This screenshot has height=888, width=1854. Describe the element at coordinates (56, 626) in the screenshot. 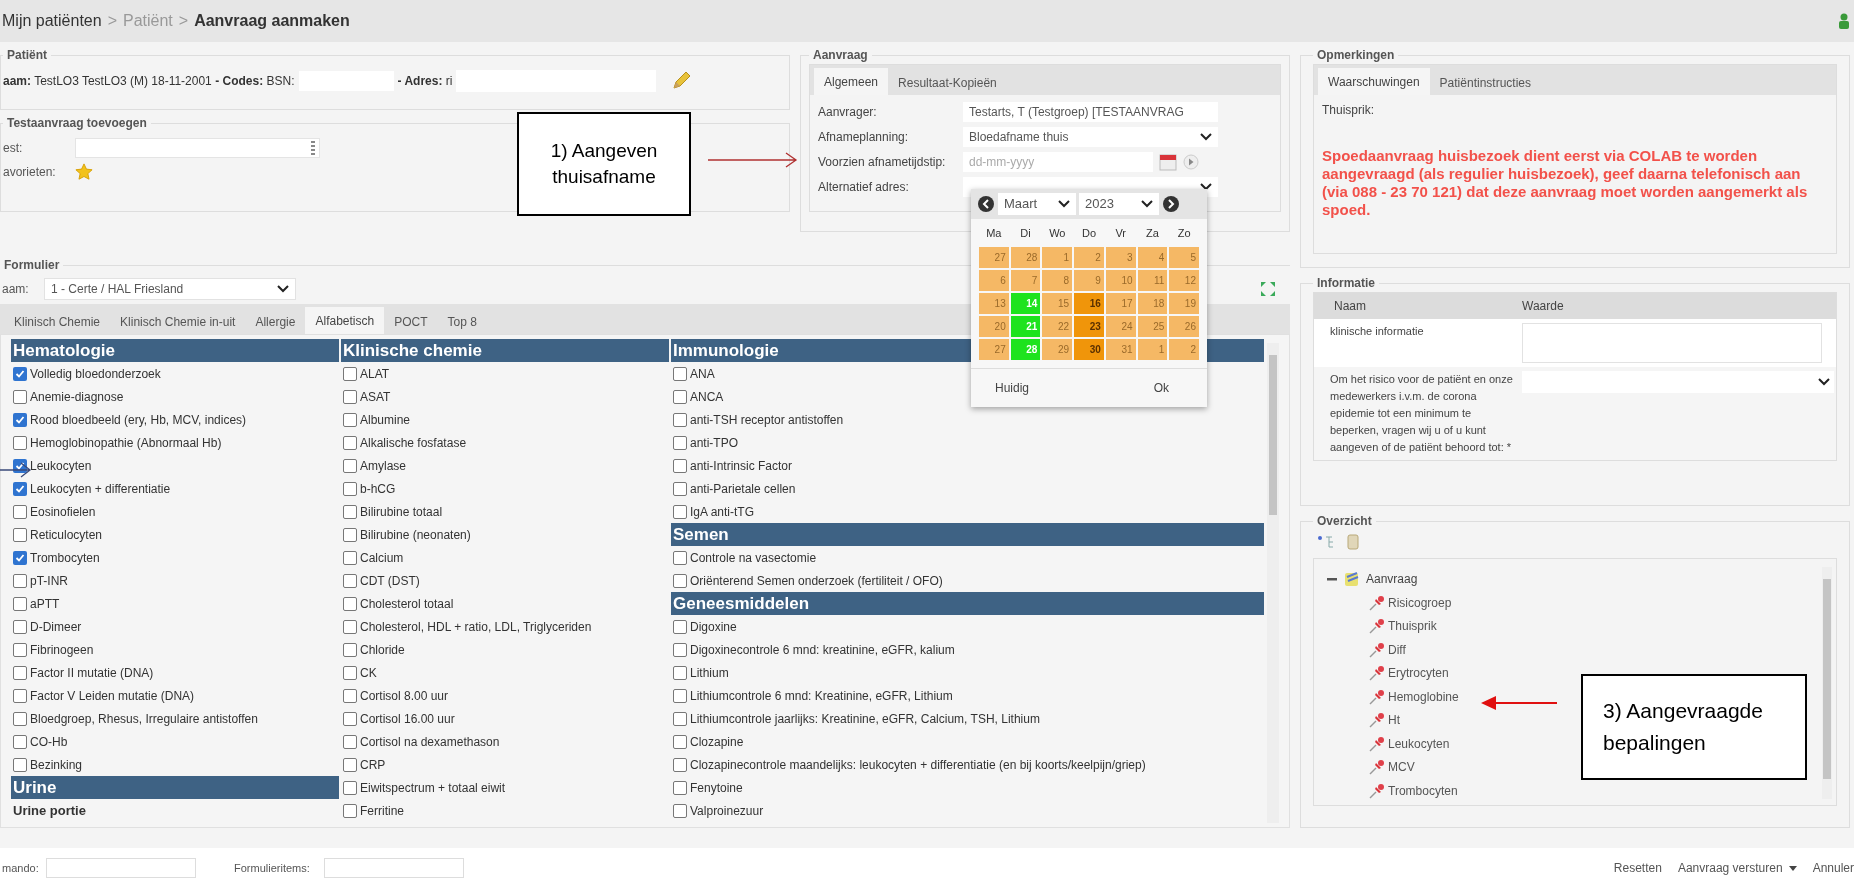

I see `test-label: D-Dimeer` at that location.